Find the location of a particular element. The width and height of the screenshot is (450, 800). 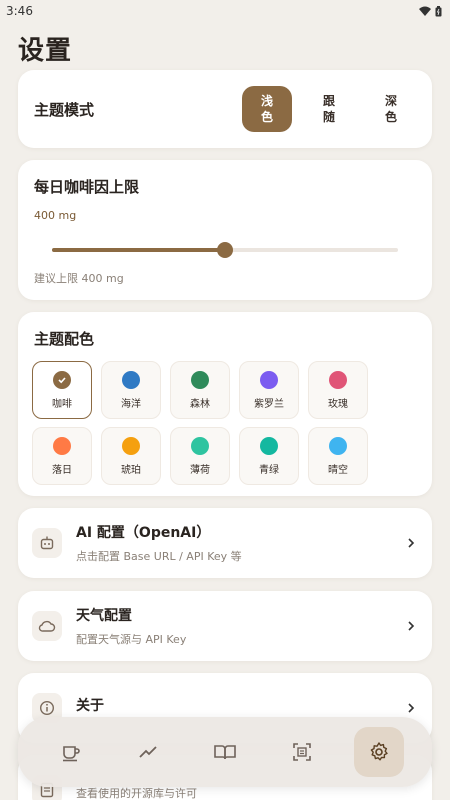

nav-book is located at coordinates (225, 752).